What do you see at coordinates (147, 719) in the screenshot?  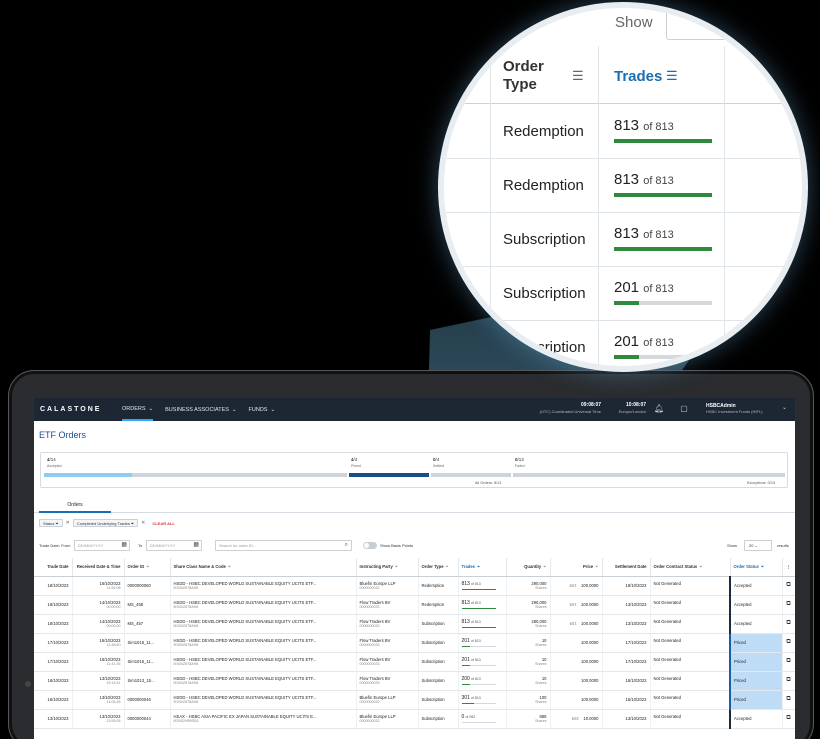 I see `cell-order-id: 0000000044` at bounding box center [147, 719].